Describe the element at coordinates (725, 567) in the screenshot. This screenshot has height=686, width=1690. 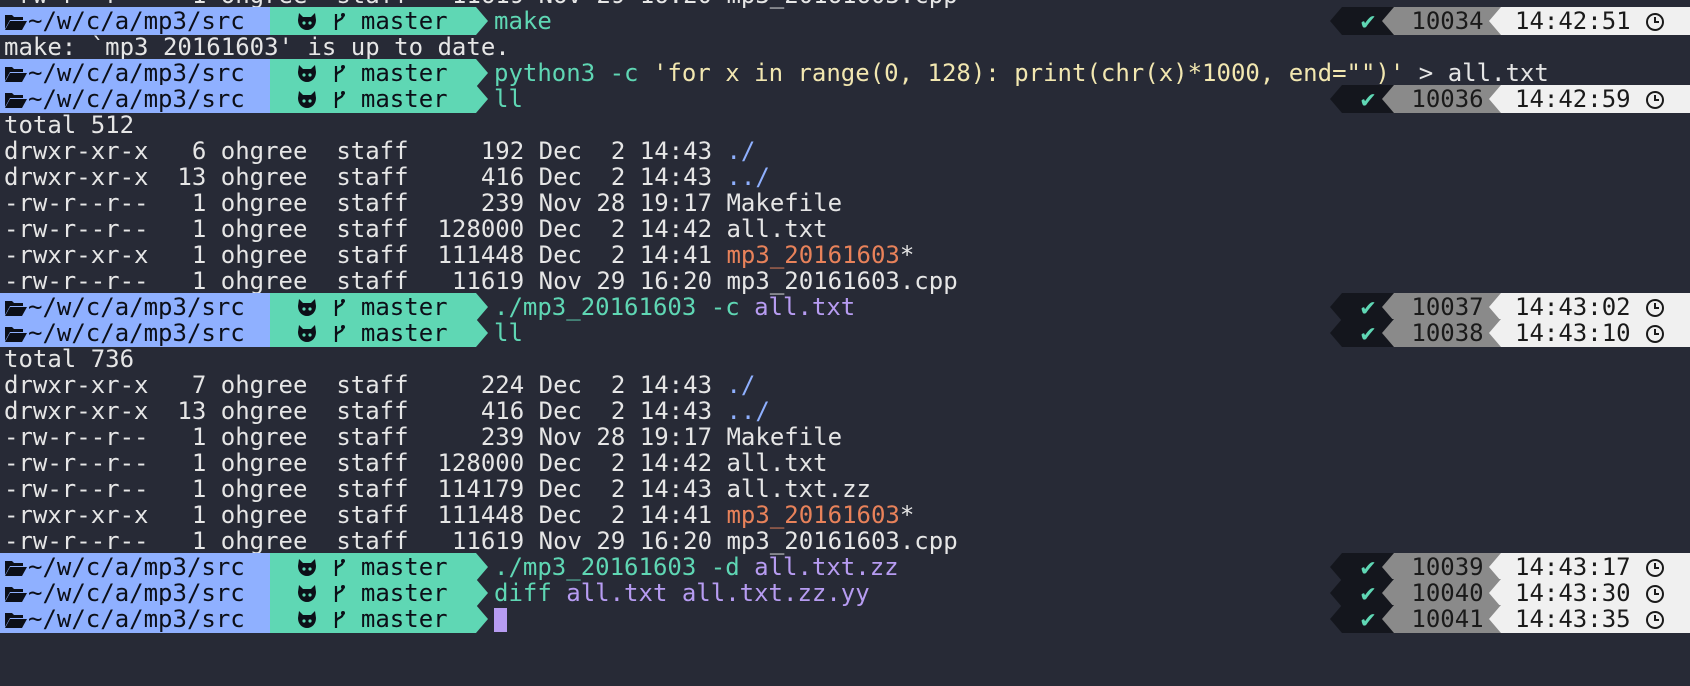
I see `command-flag: -d` at that location.